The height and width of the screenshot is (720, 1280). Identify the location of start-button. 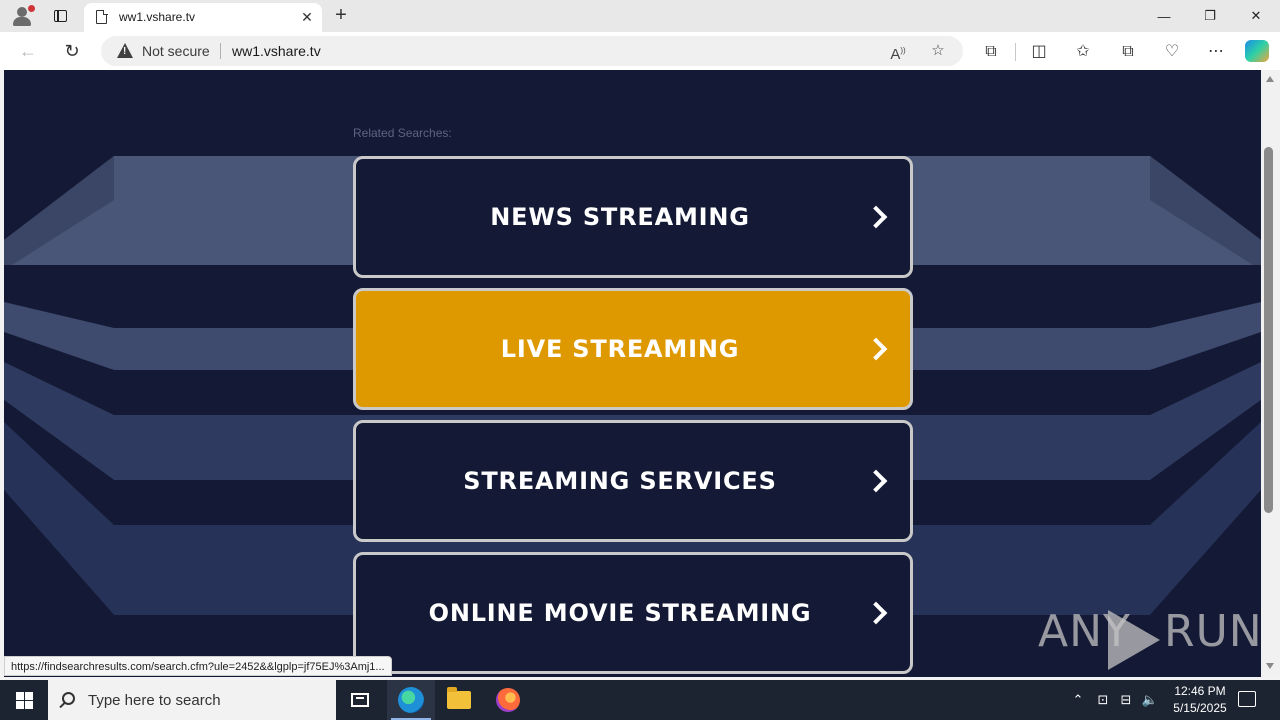
(24, 700).